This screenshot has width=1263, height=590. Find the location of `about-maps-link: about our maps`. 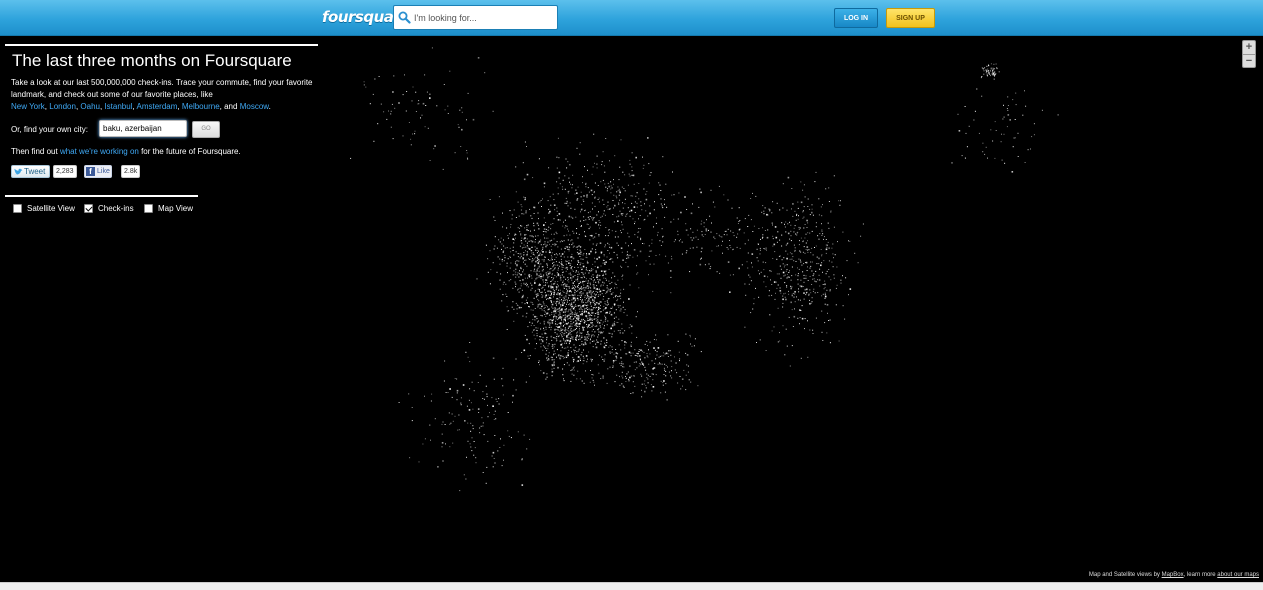

about-maps-link: about our maps is located at coordinates (1238, 575).